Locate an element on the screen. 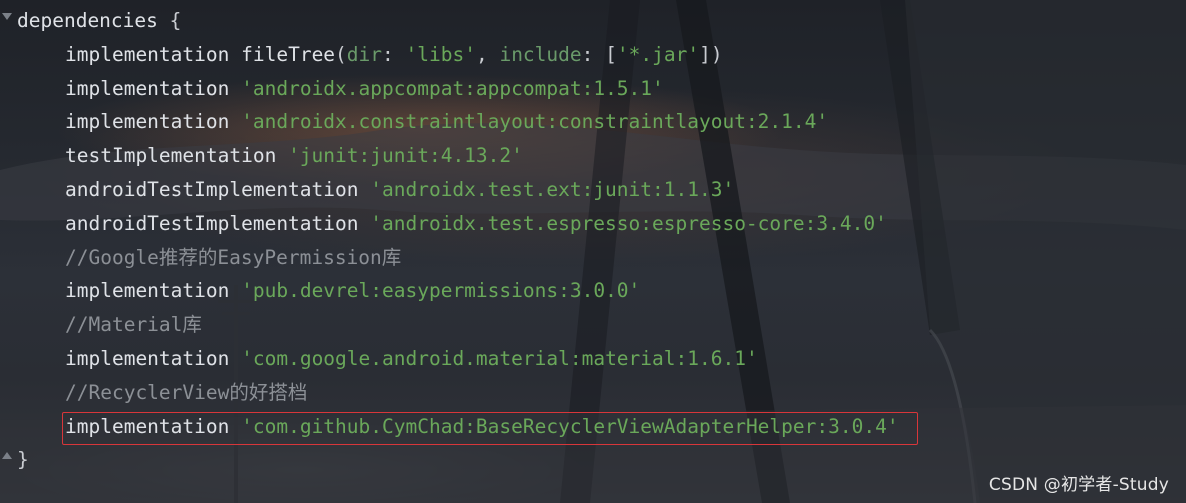 Image resolution: width=1186 pixels, height=503 pixels. code-line: testImplementation 'junit:junit:4.13.2' is located at coordinates (458, 156).